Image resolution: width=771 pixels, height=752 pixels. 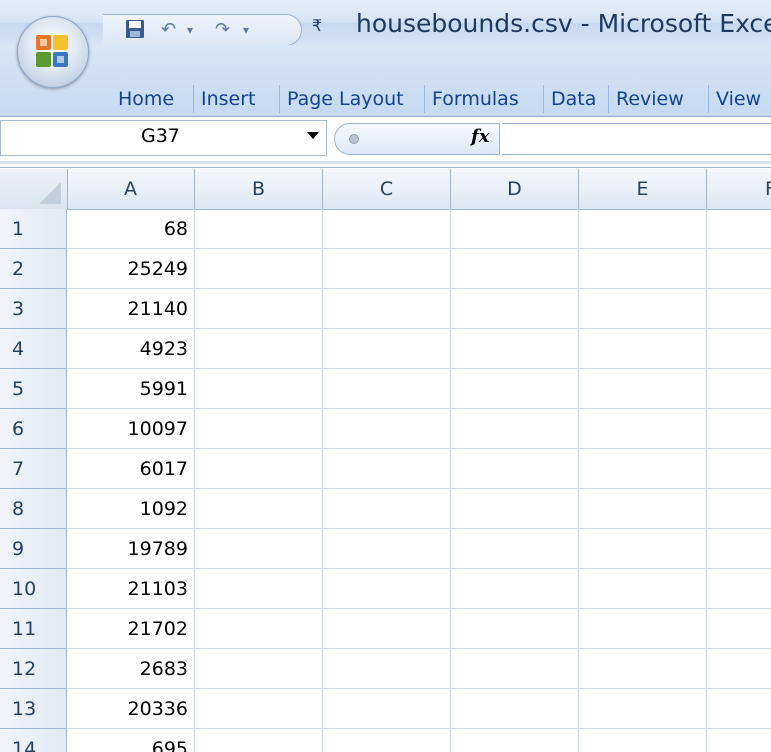 I want to click on cell-b10, so click(x=259, y=589).